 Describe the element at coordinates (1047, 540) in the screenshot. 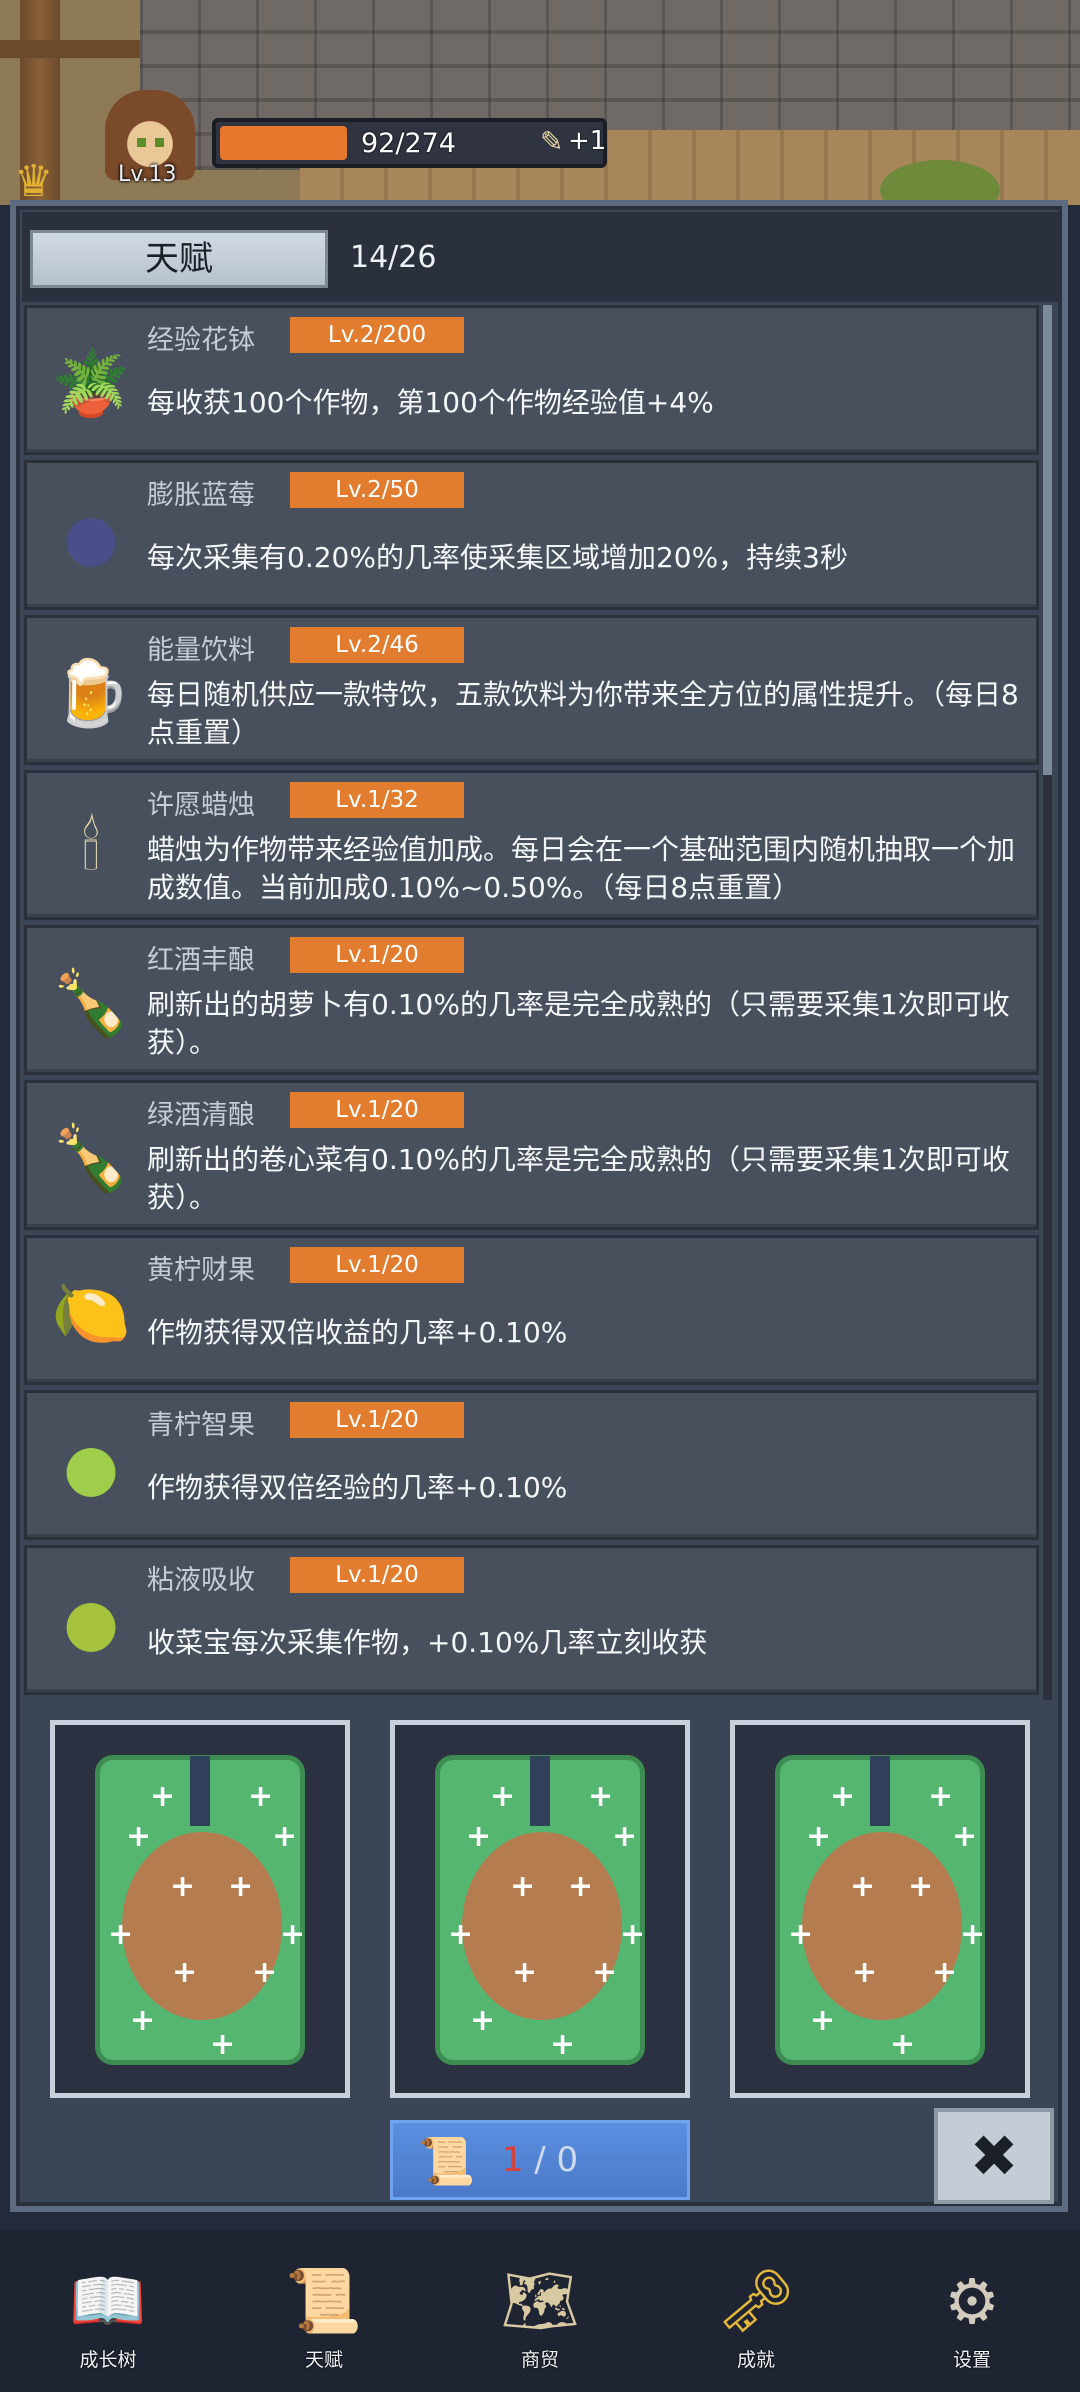

I see `scrollbar-thumb` at that location.